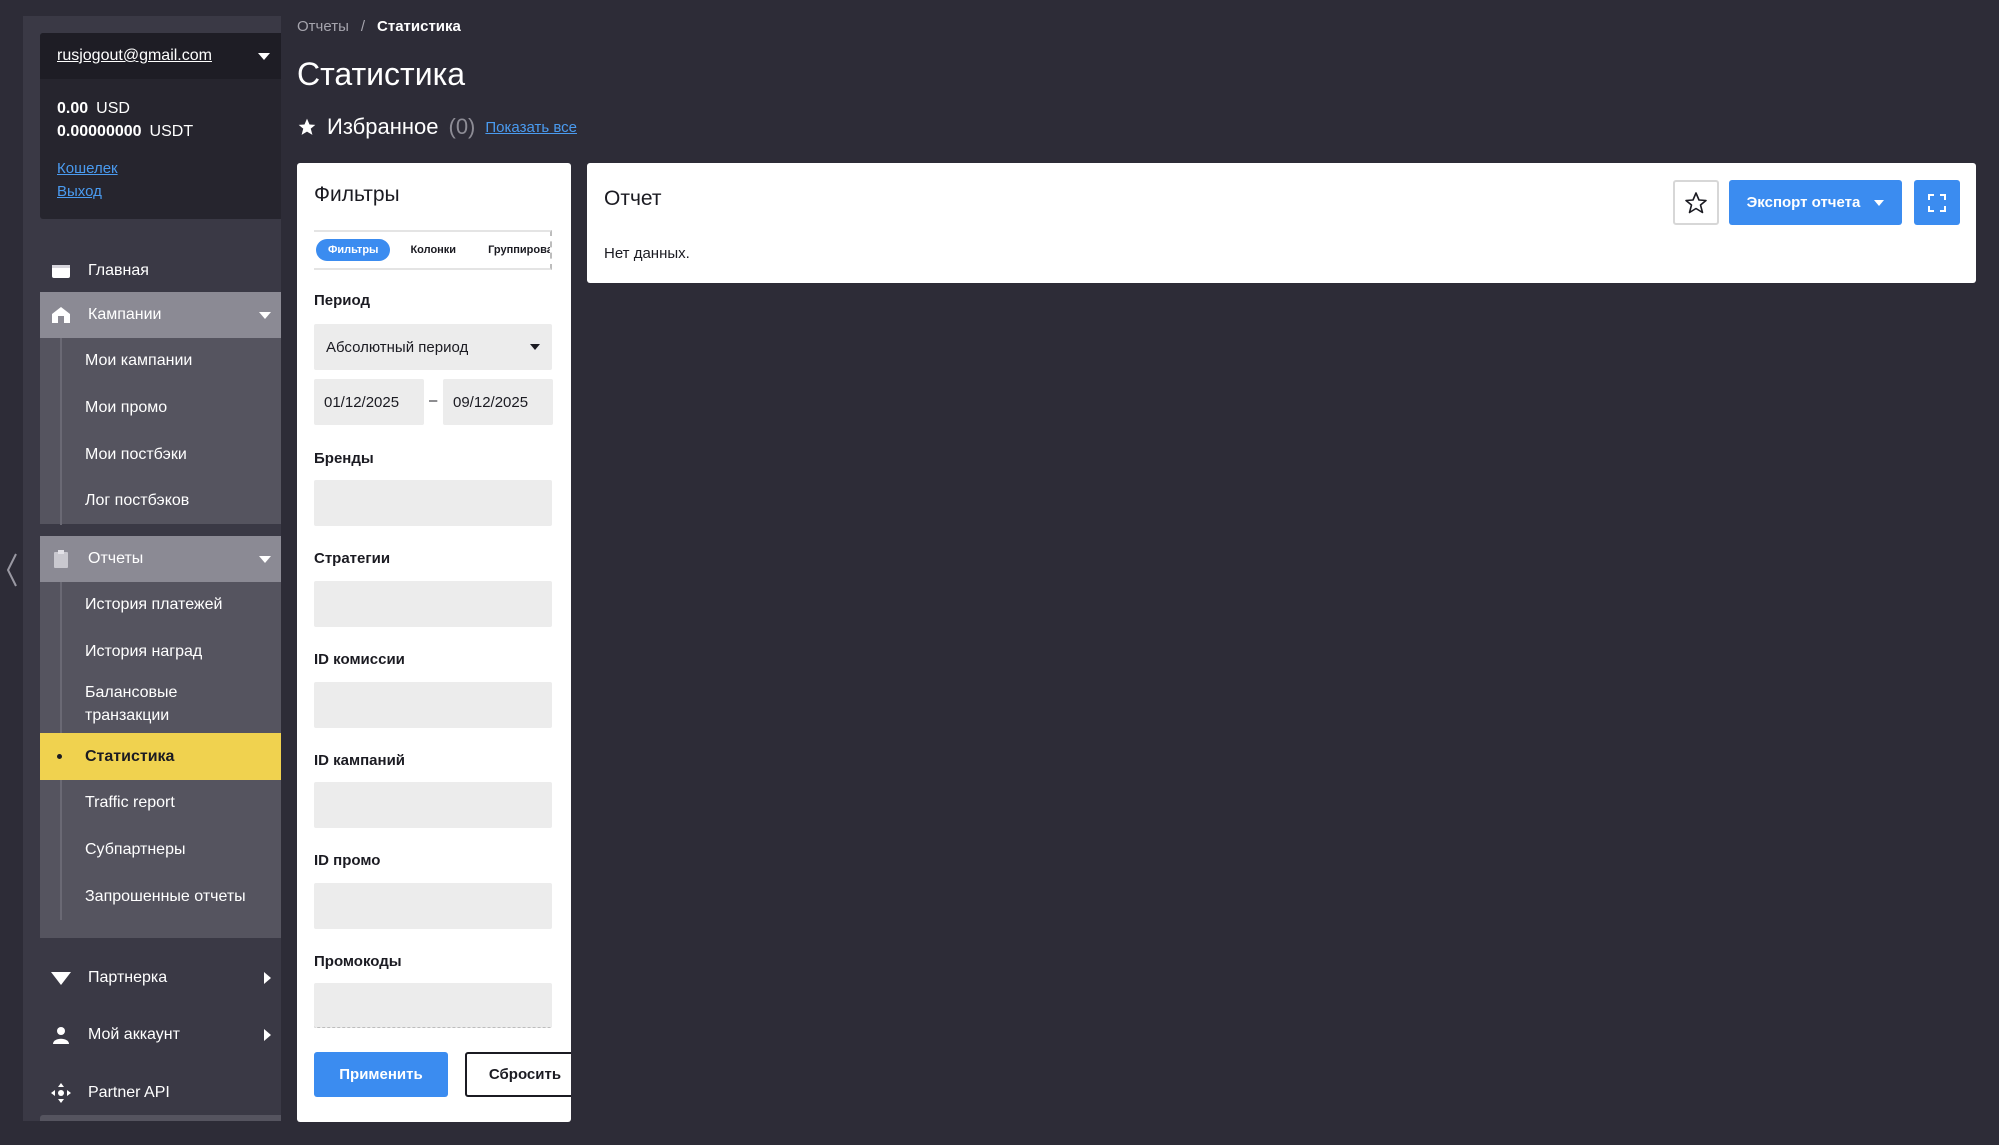 Image resolution: width=1999 pixels, height=1145 pixels. Describe the element at coordinates (1803, 202) in the screenshot. I see `export-report-label: Экспорт отчета` at that location.